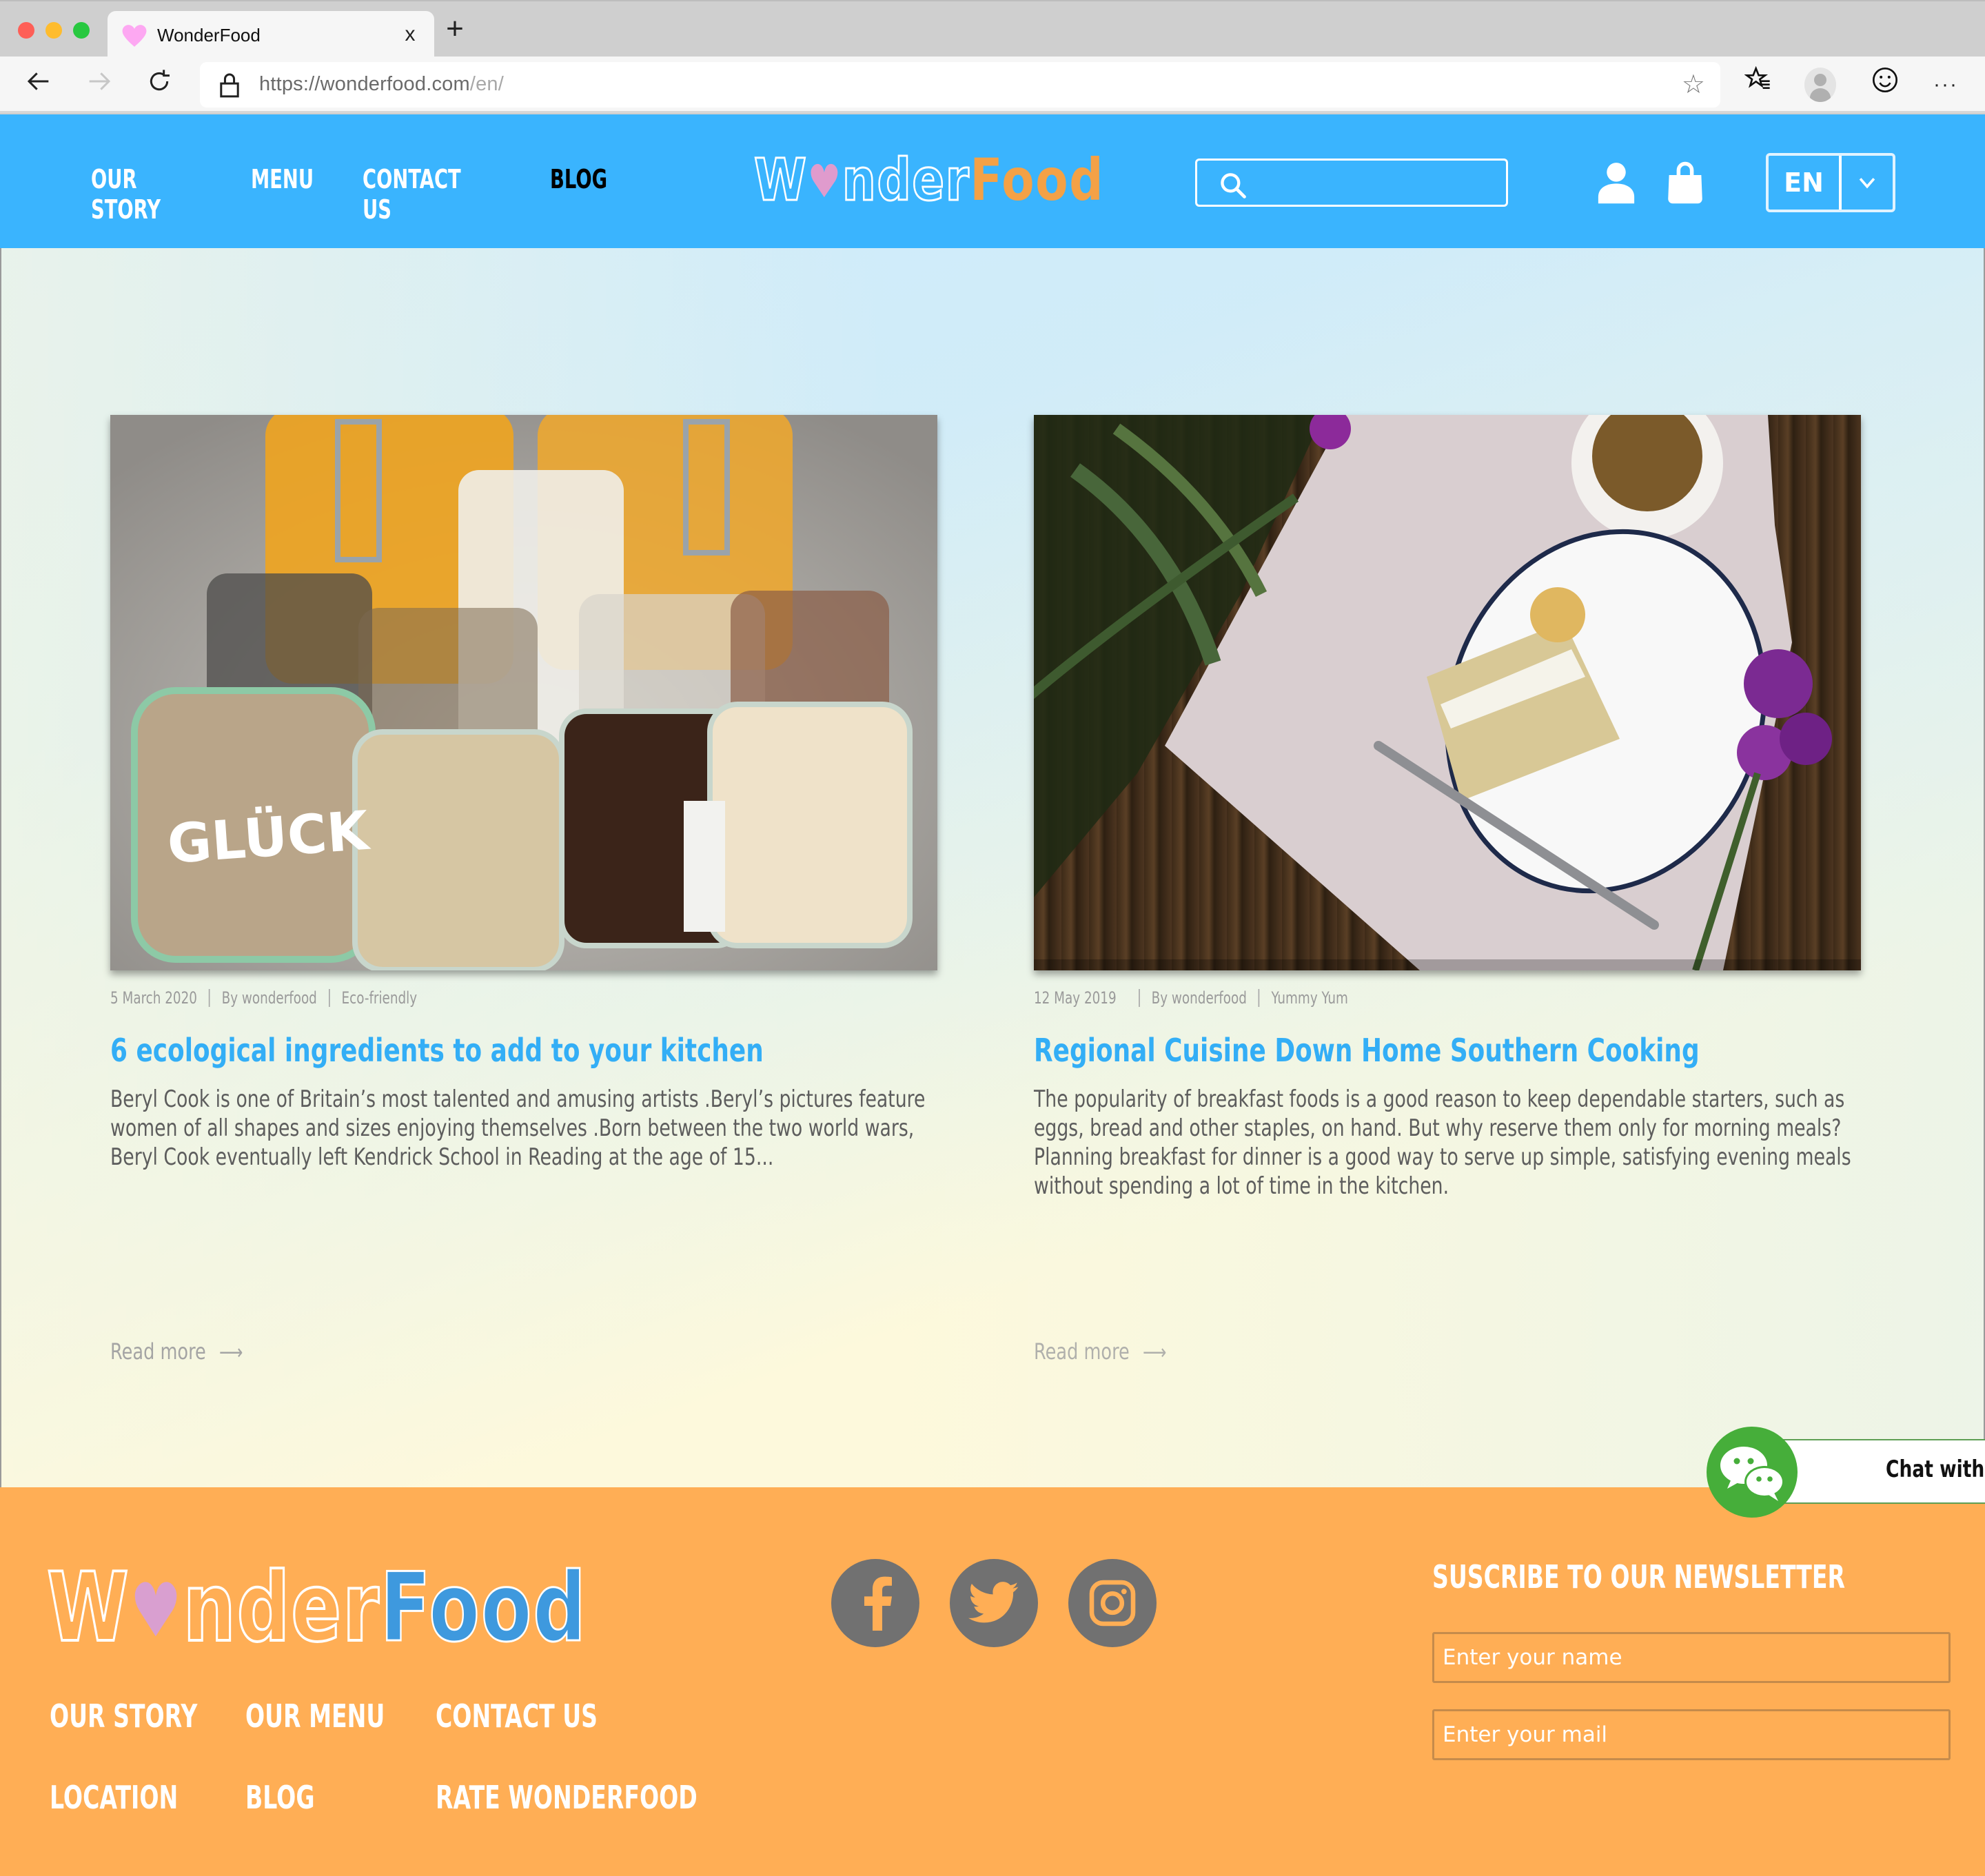 This screenshot has width=1985, height=1876. What do you see at coordinates (1846, 1472) in the screenshot?
I see `chat-widget: Chat with us!` at bounding box center [1846, 1472].